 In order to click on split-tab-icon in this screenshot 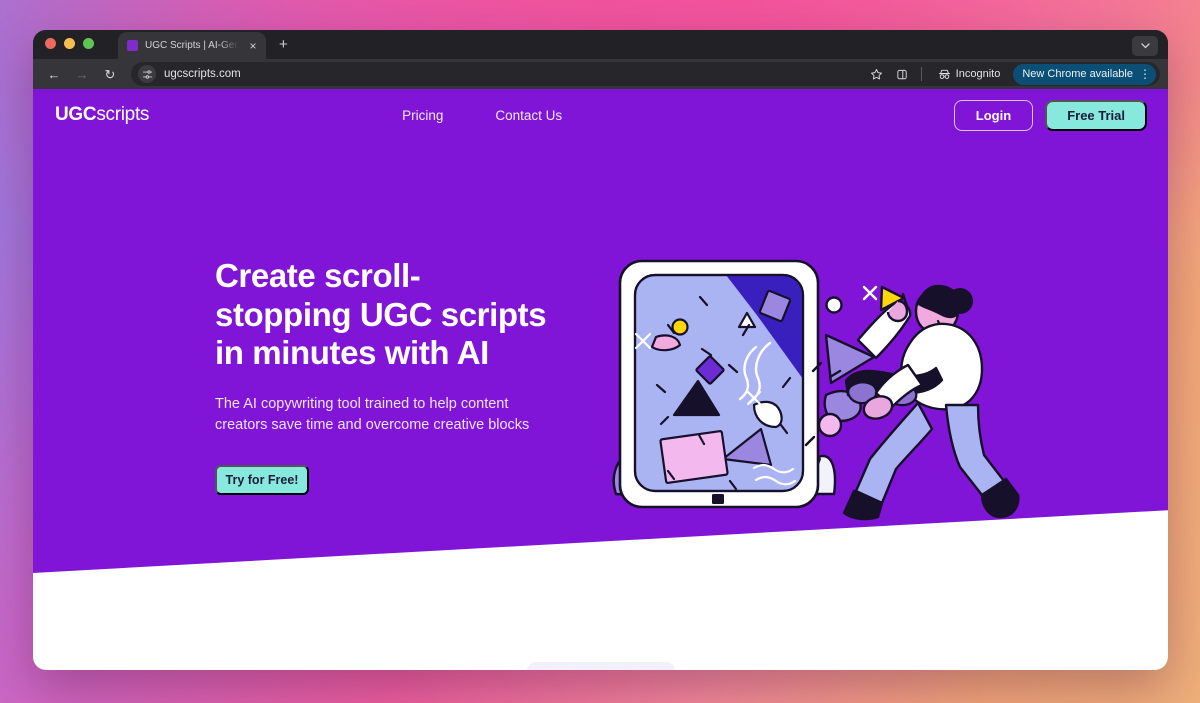, I will do `click(903, 74)`.